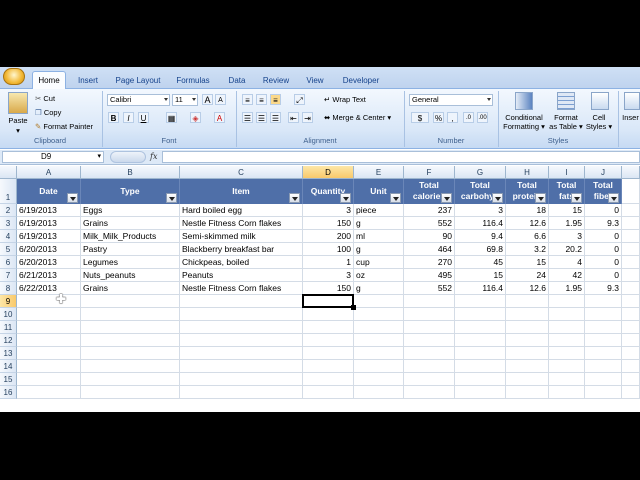 The height and width of the screenshot is (480, 640). What do you see at coordinates (361, 81) in the screenshot?
I see `tab-developer: Developer` at bounding box center [361, 81].